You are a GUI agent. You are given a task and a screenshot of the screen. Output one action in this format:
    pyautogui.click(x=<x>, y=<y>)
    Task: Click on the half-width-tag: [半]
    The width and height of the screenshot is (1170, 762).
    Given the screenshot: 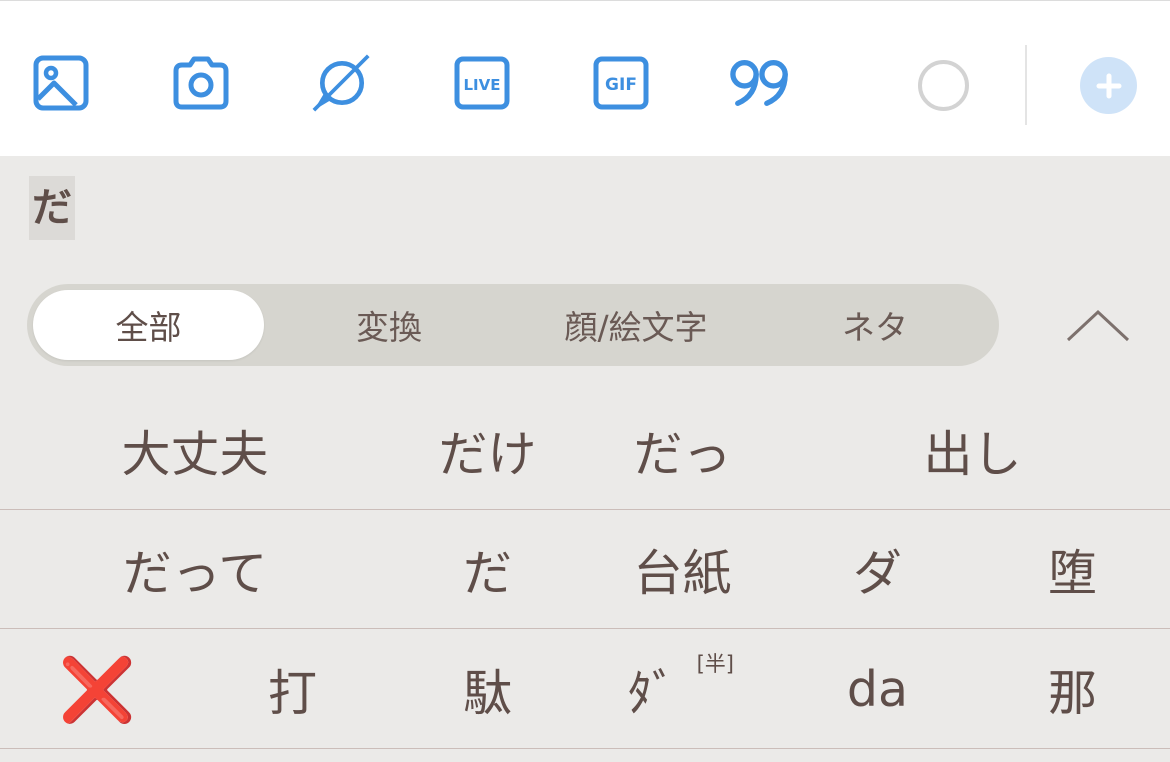 What is the action you would take?
    pyautogui.click(x=715, y=664)
    